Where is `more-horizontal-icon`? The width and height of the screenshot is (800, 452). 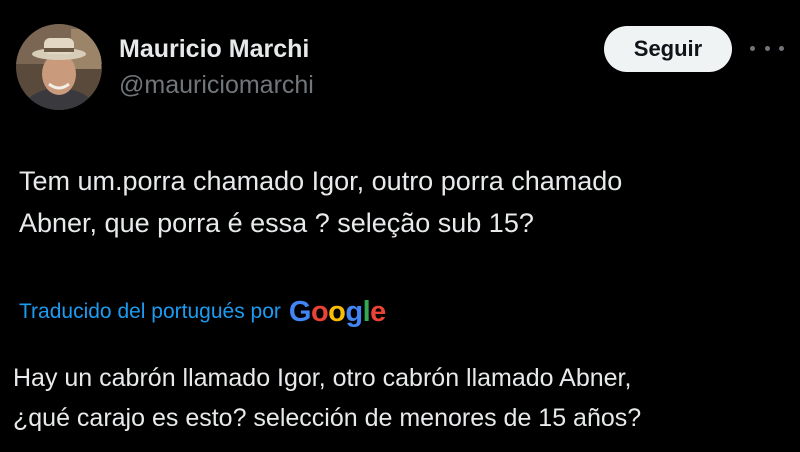
more-horizontal-icon is located at coordinates (767, 48).